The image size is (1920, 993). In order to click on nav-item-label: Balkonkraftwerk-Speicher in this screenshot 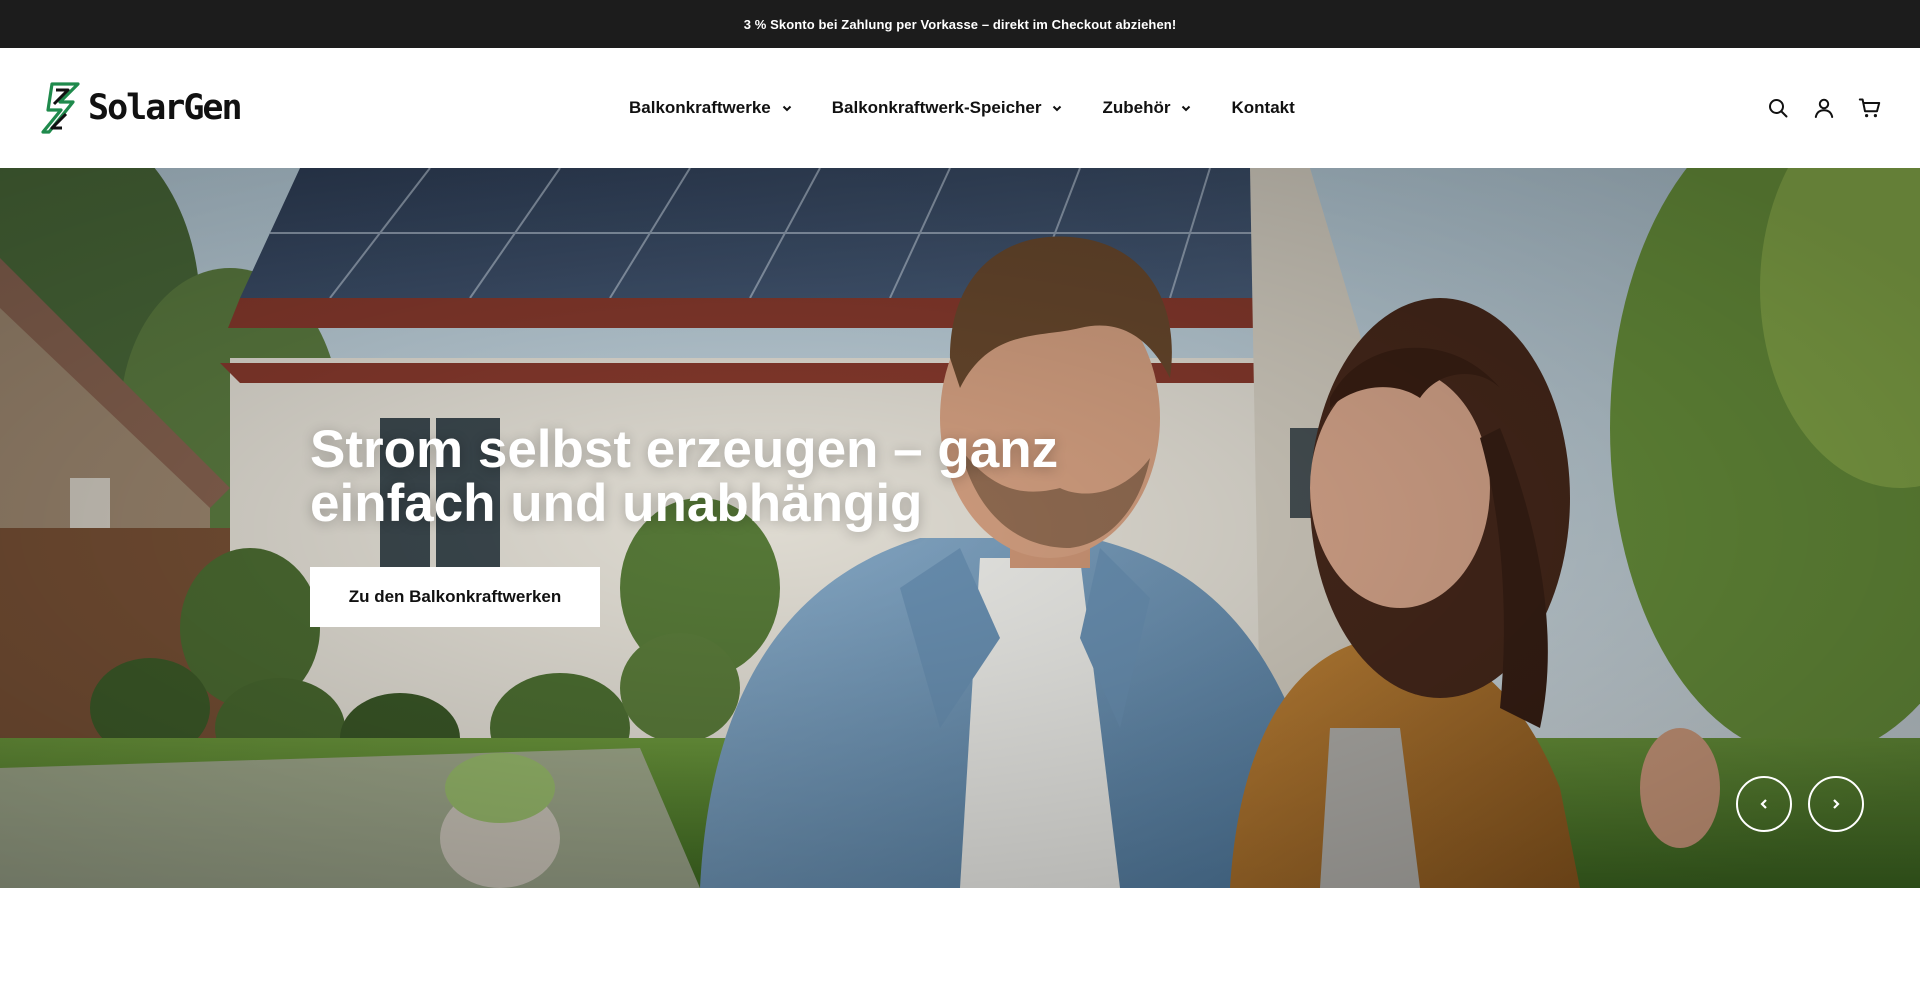, I will do `click(936, 107)`.